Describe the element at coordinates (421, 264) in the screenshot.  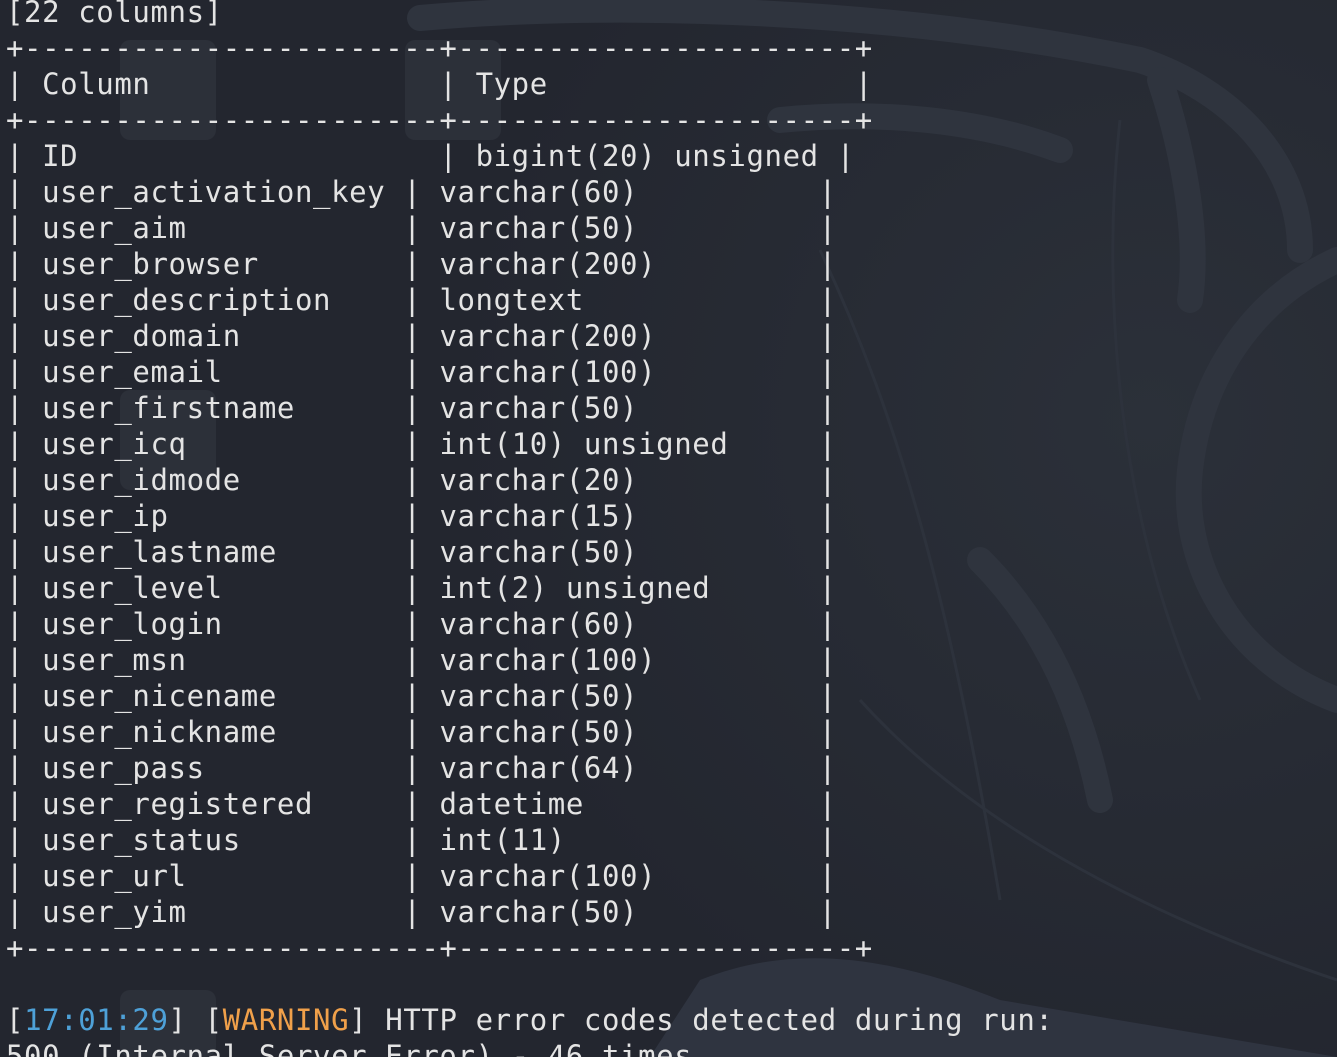
I see `table-row: | user_browser | varchar(200) |` at that location.